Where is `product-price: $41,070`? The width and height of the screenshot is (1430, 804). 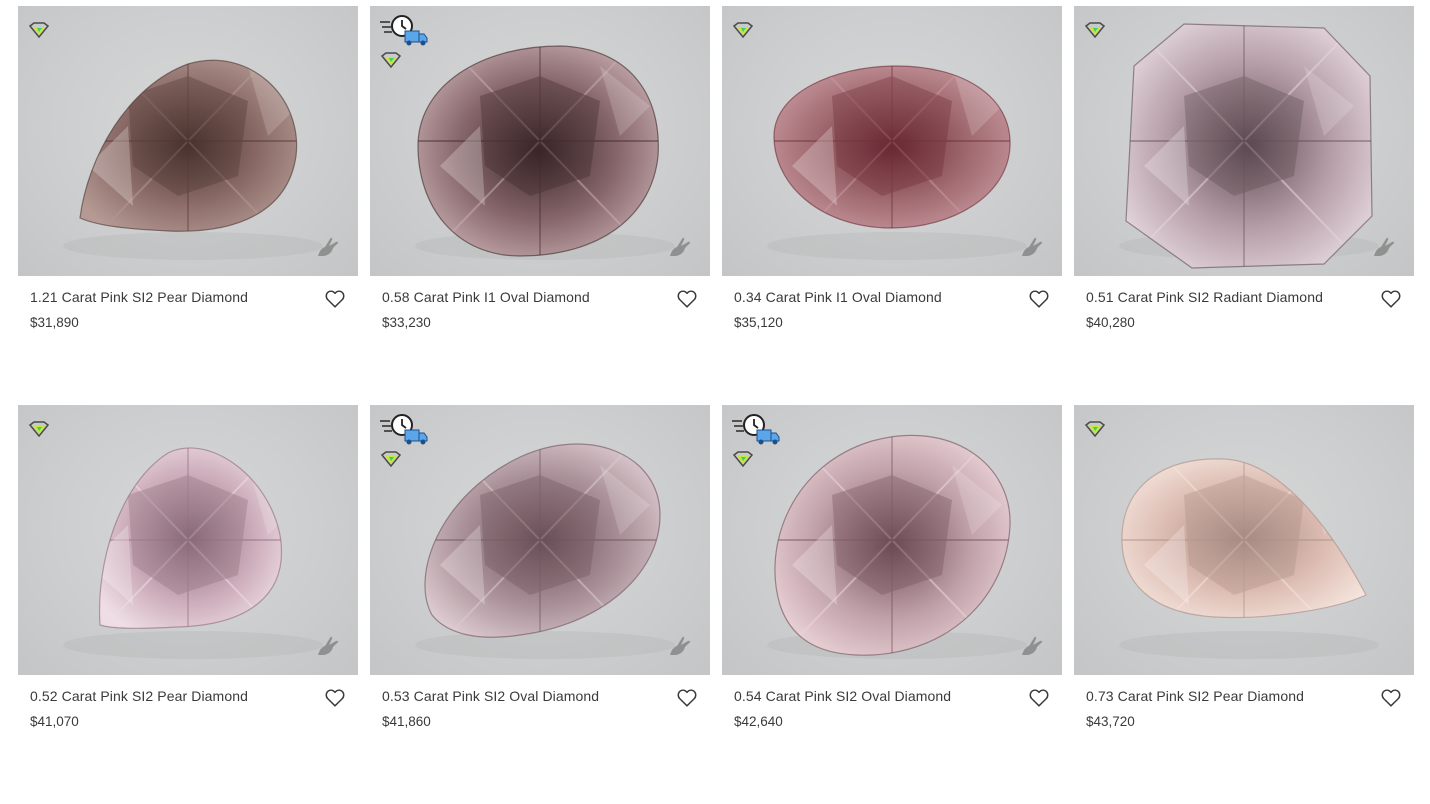
product-price: $41,070 is located at coordinates (54, 721).